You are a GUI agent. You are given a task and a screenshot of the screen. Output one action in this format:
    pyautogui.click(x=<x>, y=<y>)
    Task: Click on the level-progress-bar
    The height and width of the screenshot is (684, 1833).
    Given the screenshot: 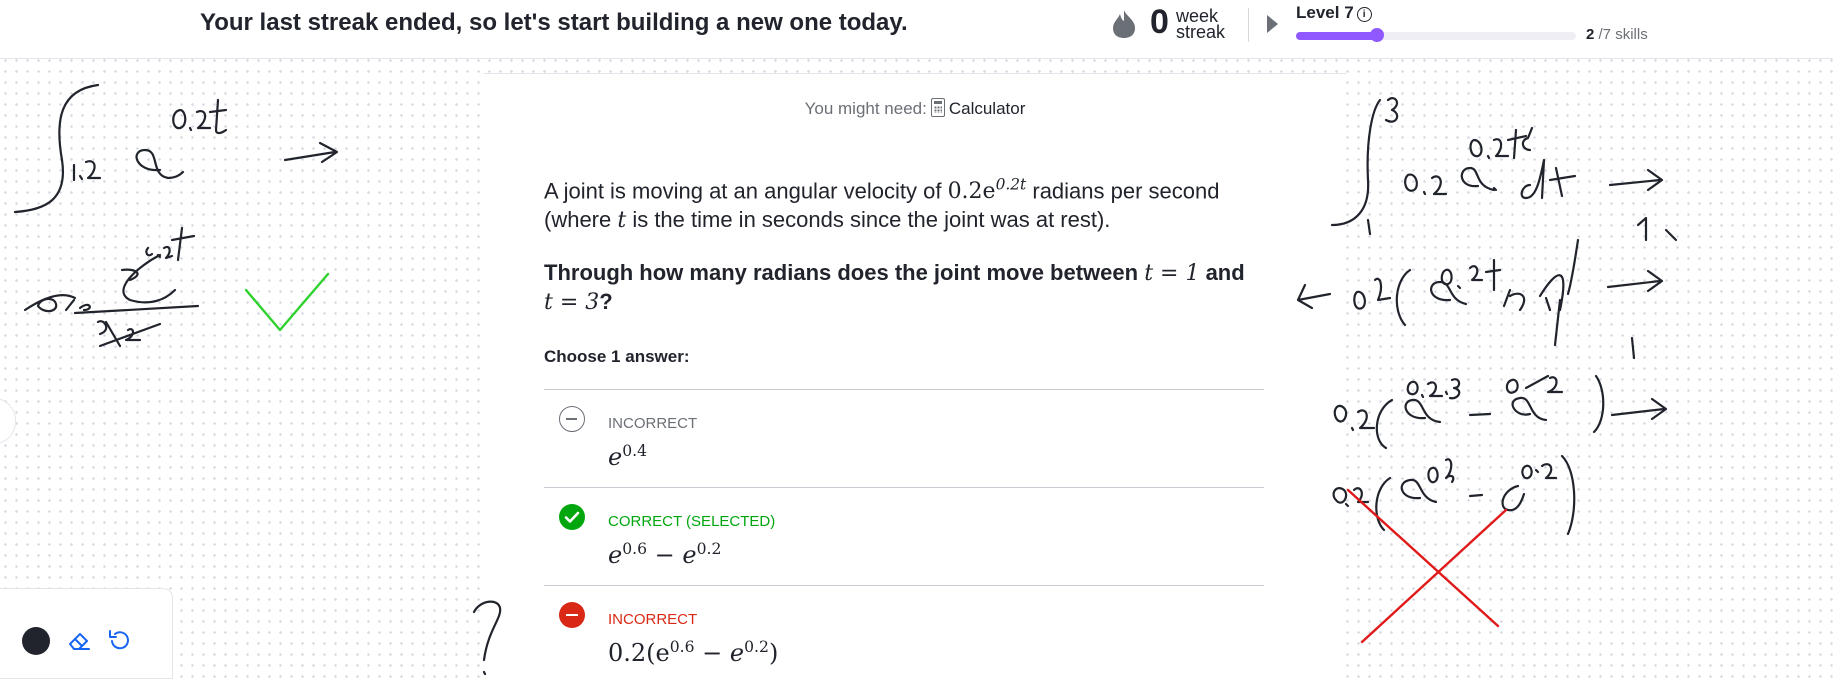 What is the action you would take?
    pyautogui.click(x=1436, y=35)
    